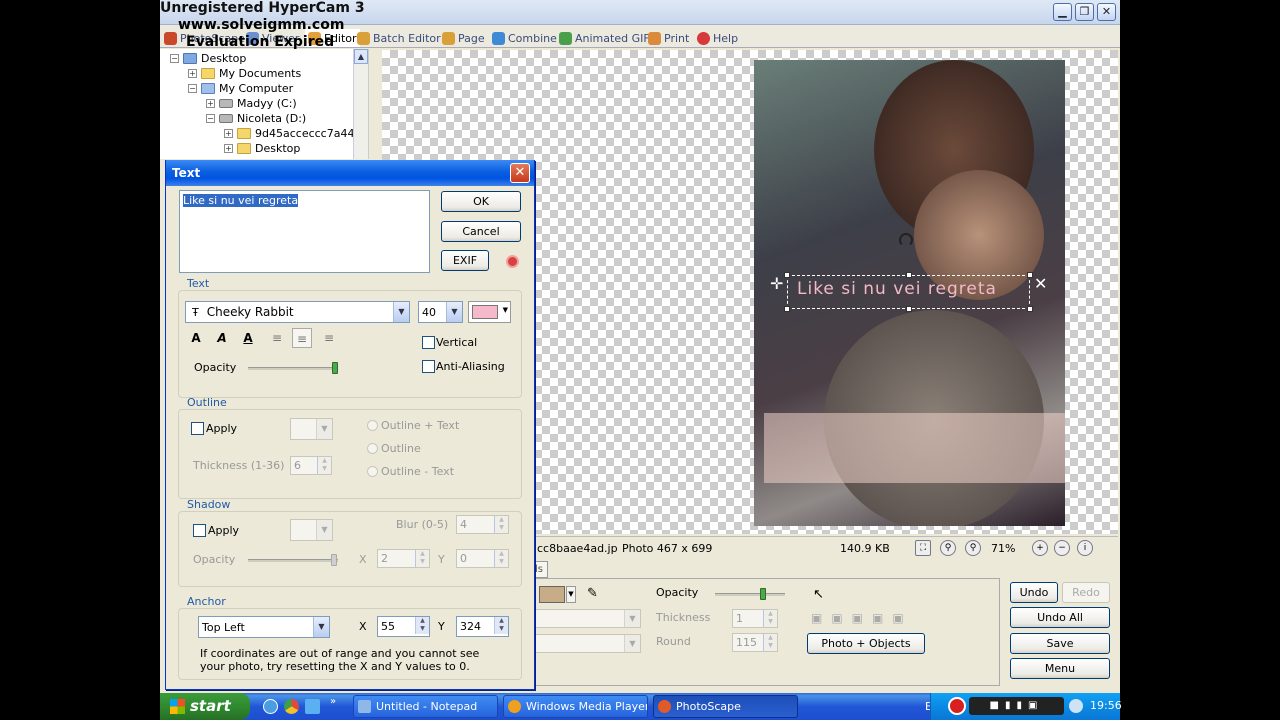  I want to click on taskbar-item-photoscape: PhotoScape, so click(725, 706).